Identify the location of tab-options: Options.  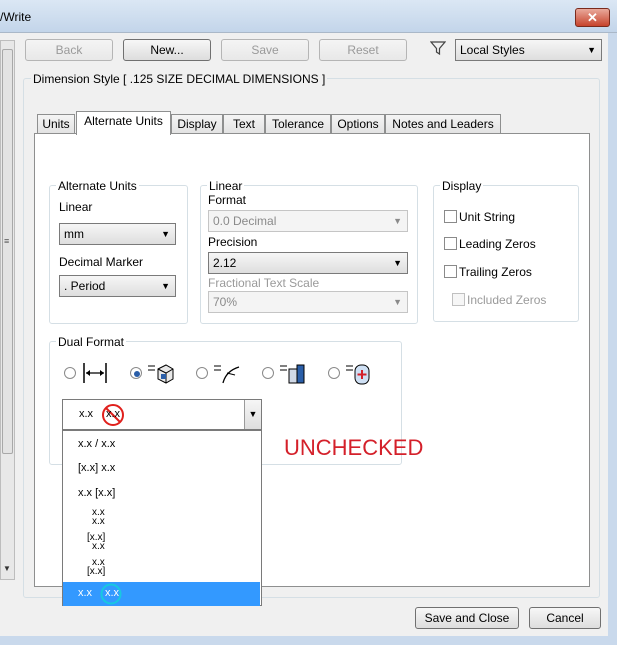
(358, 124).